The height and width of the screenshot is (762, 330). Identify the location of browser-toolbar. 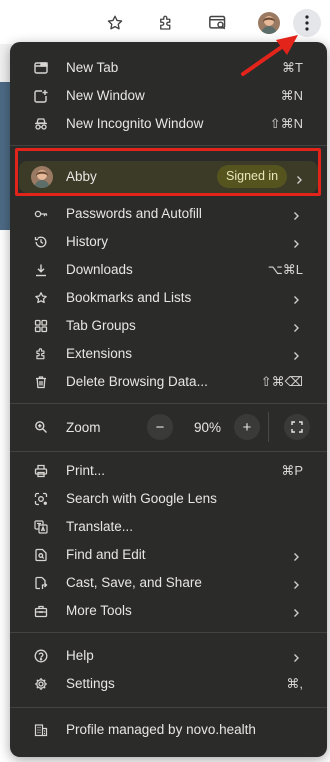
(165, 22).